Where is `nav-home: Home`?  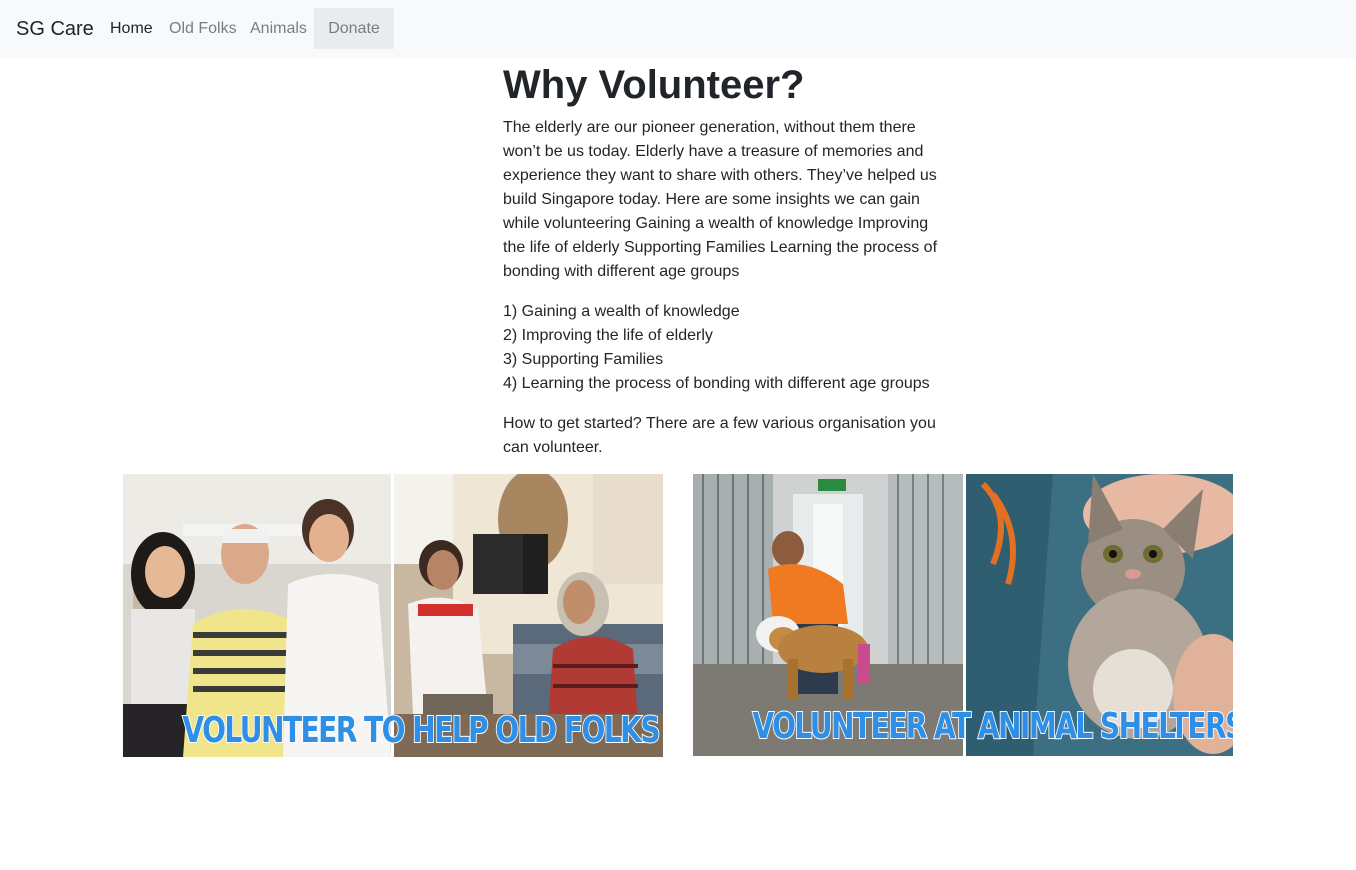 nav-home: Home is located at coordinates (131, 29).